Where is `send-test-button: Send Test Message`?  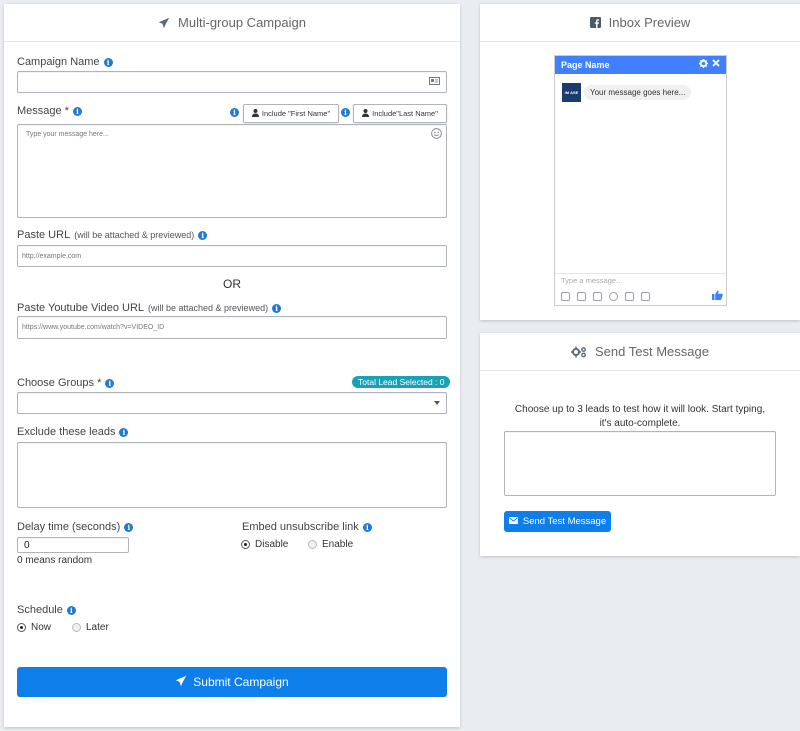 send-test-button: Send Test Message is located at coordinates (557, 521).